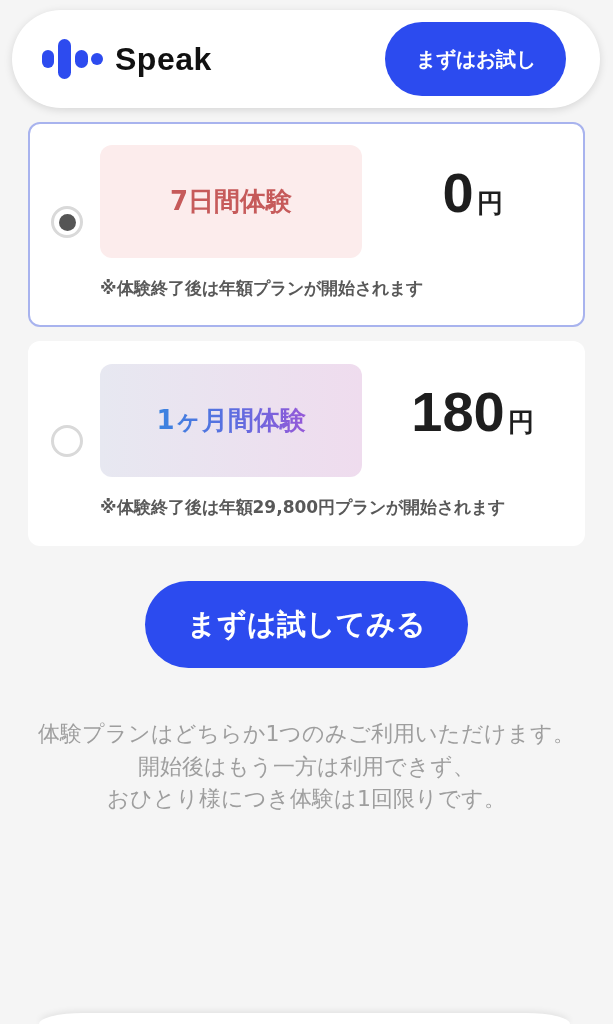 The image size is (613, 1024). Describe the element at coordinates (472, 413) in the screenshot. I see `price-text: 180 円` at that location.